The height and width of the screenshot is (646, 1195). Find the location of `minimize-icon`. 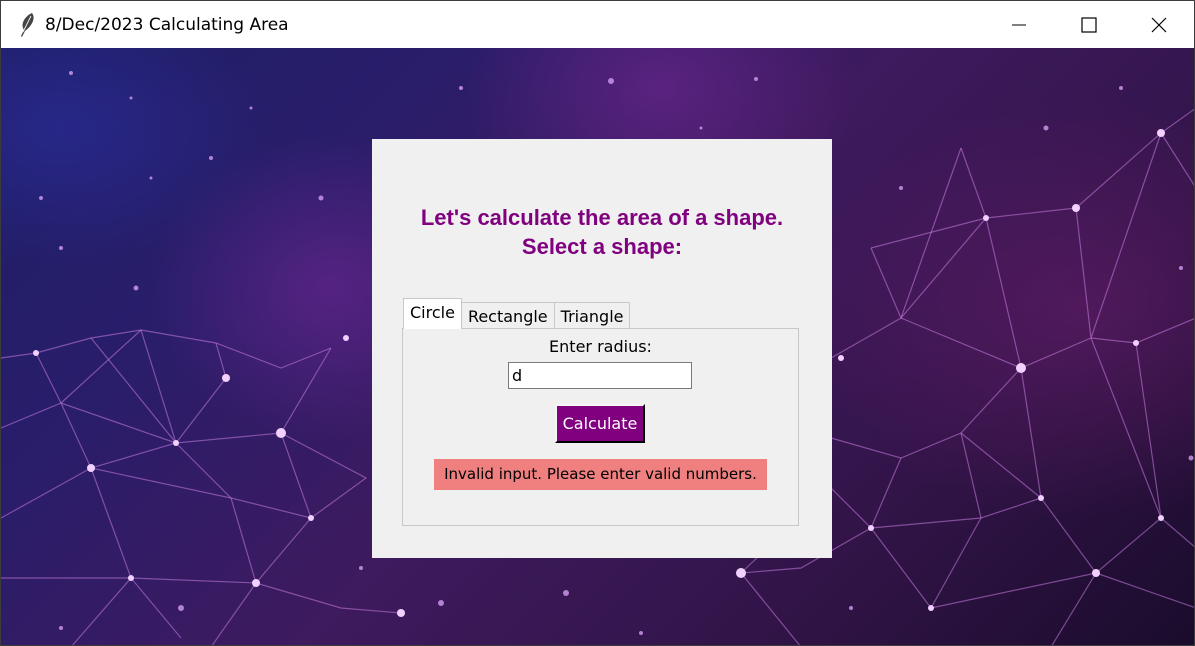

minimize-icon is located at coordinates (1019, 24).